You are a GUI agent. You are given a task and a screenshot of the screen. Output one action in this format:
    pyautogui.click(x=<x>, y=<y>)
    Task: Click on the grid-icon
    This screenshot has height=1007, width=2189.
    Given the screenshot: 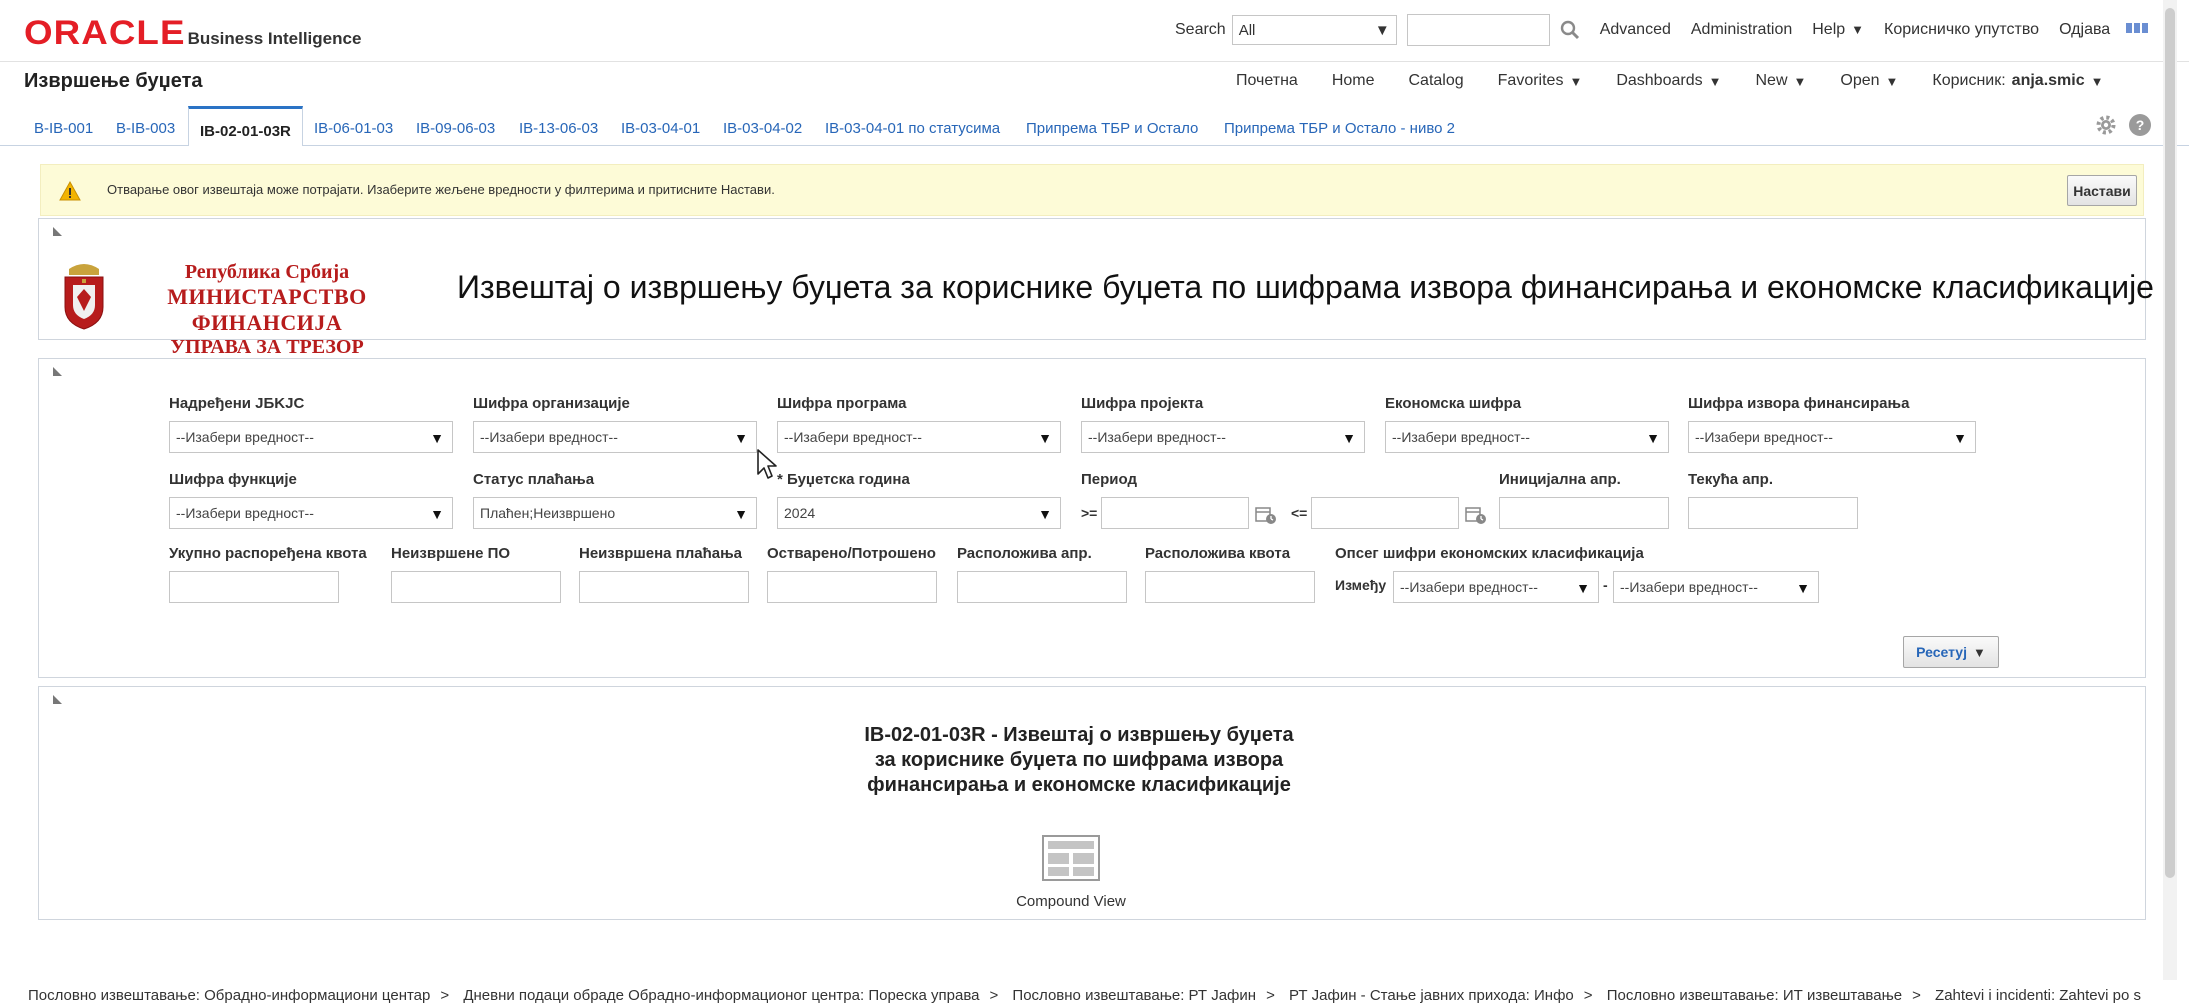 What is the action you would take?
    pyautogui.click(x=2138, y=30)
    